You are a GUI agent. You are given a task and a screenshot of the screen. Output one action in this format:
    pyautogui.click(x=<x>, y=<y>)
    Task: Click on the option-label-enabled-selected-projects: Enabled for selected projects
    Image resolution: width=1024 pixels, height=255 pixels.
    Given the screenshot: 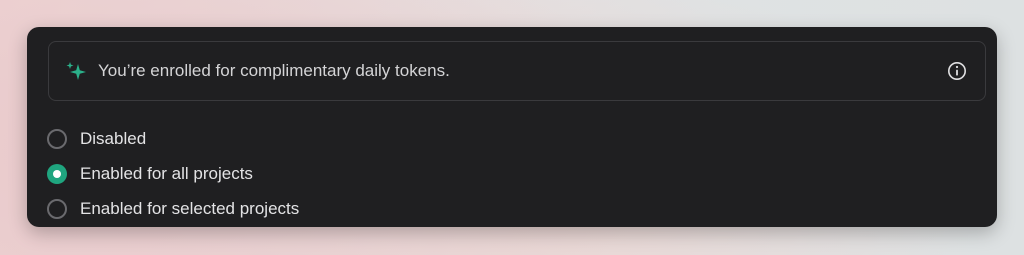 What is the action you would take?
    pyautogui.click(x=190, y=208)
    